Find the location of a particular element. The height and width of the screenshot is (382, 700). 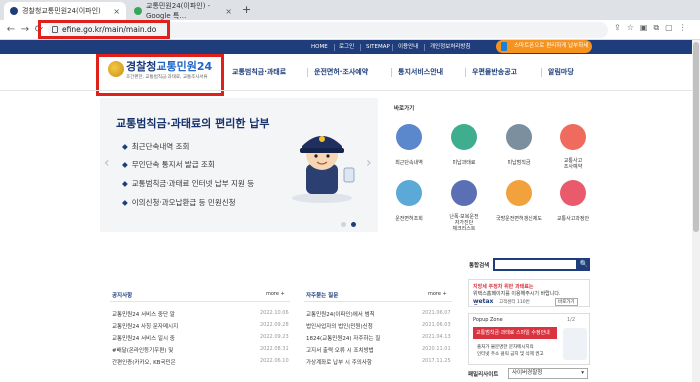

browser-tab: 교통민원24(이파인) - Google 특… × is located at coordinates (183, 11).